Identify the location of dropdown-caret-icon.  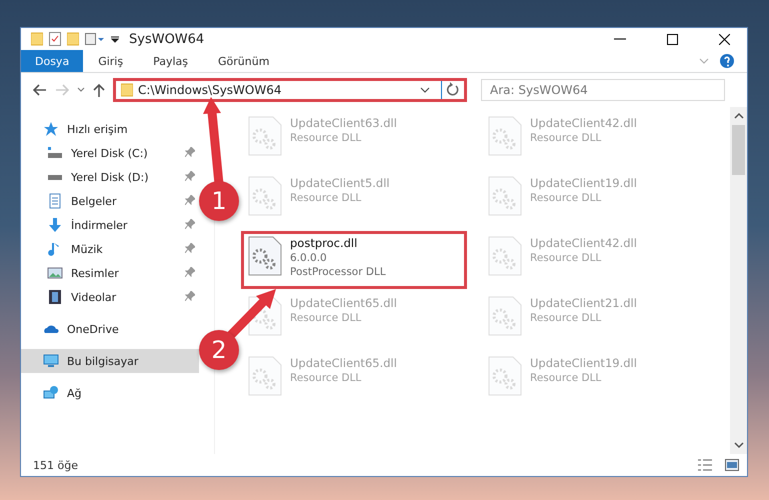
(115, 39).